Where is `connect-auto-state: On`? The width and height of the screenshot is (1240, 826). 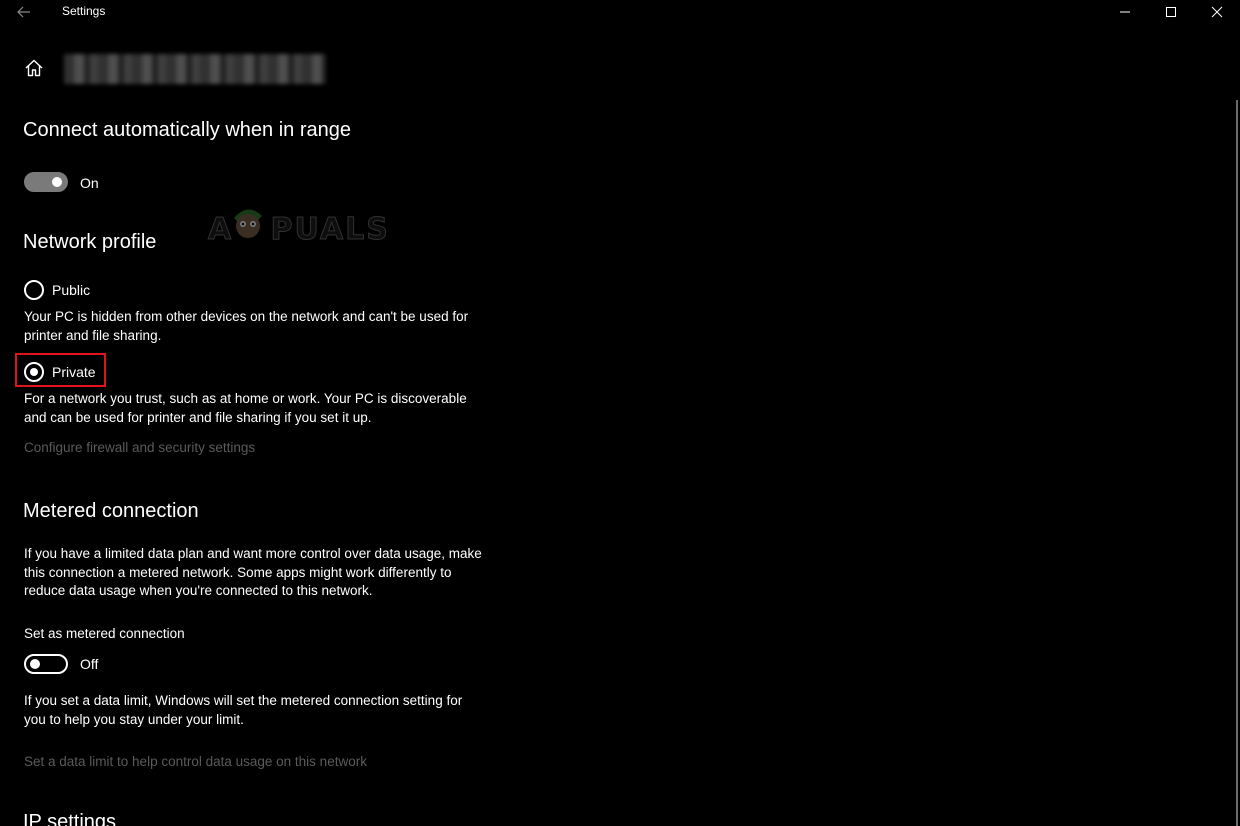 connect-auto-state: On is located at coordinates (89, 183).